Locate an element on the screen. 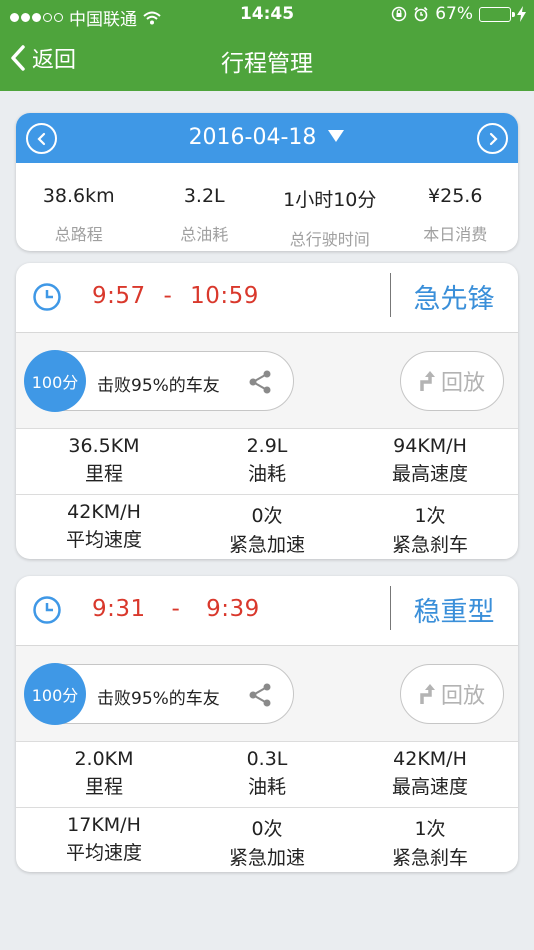 Image resolution: width=534 pixels, height=950 pixels. page-title: 行程管理 is located at coordinates (267, 64).